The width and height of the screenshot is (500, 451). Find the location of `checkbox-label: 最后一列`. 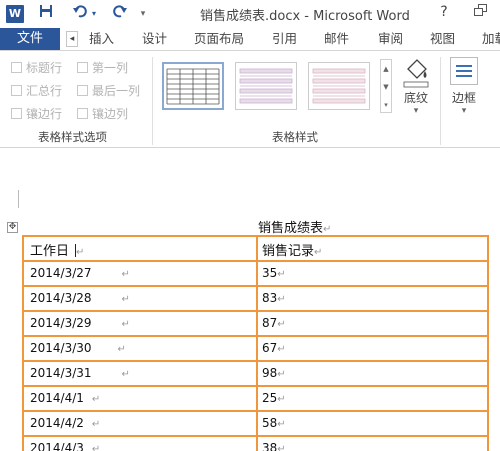

checkbox-label: 最后一列 is located at coordinates (116, 91).